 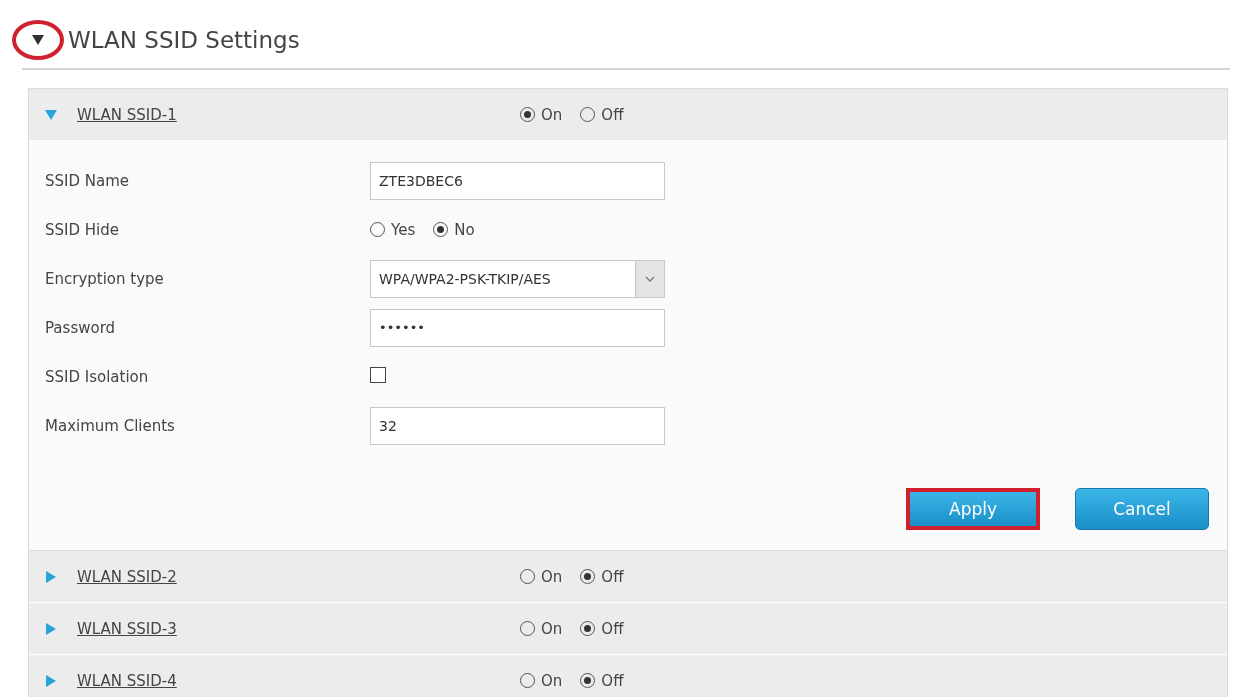 I want to click on ssid-link: WLAN SSID-2, so click(x=127, y=576).